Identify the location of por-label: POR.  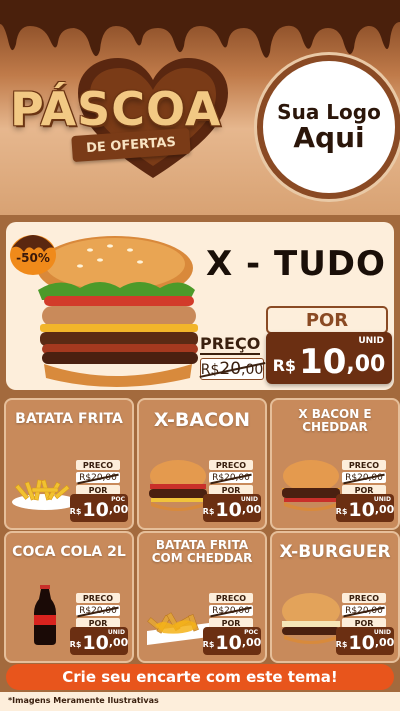
(327, 320).